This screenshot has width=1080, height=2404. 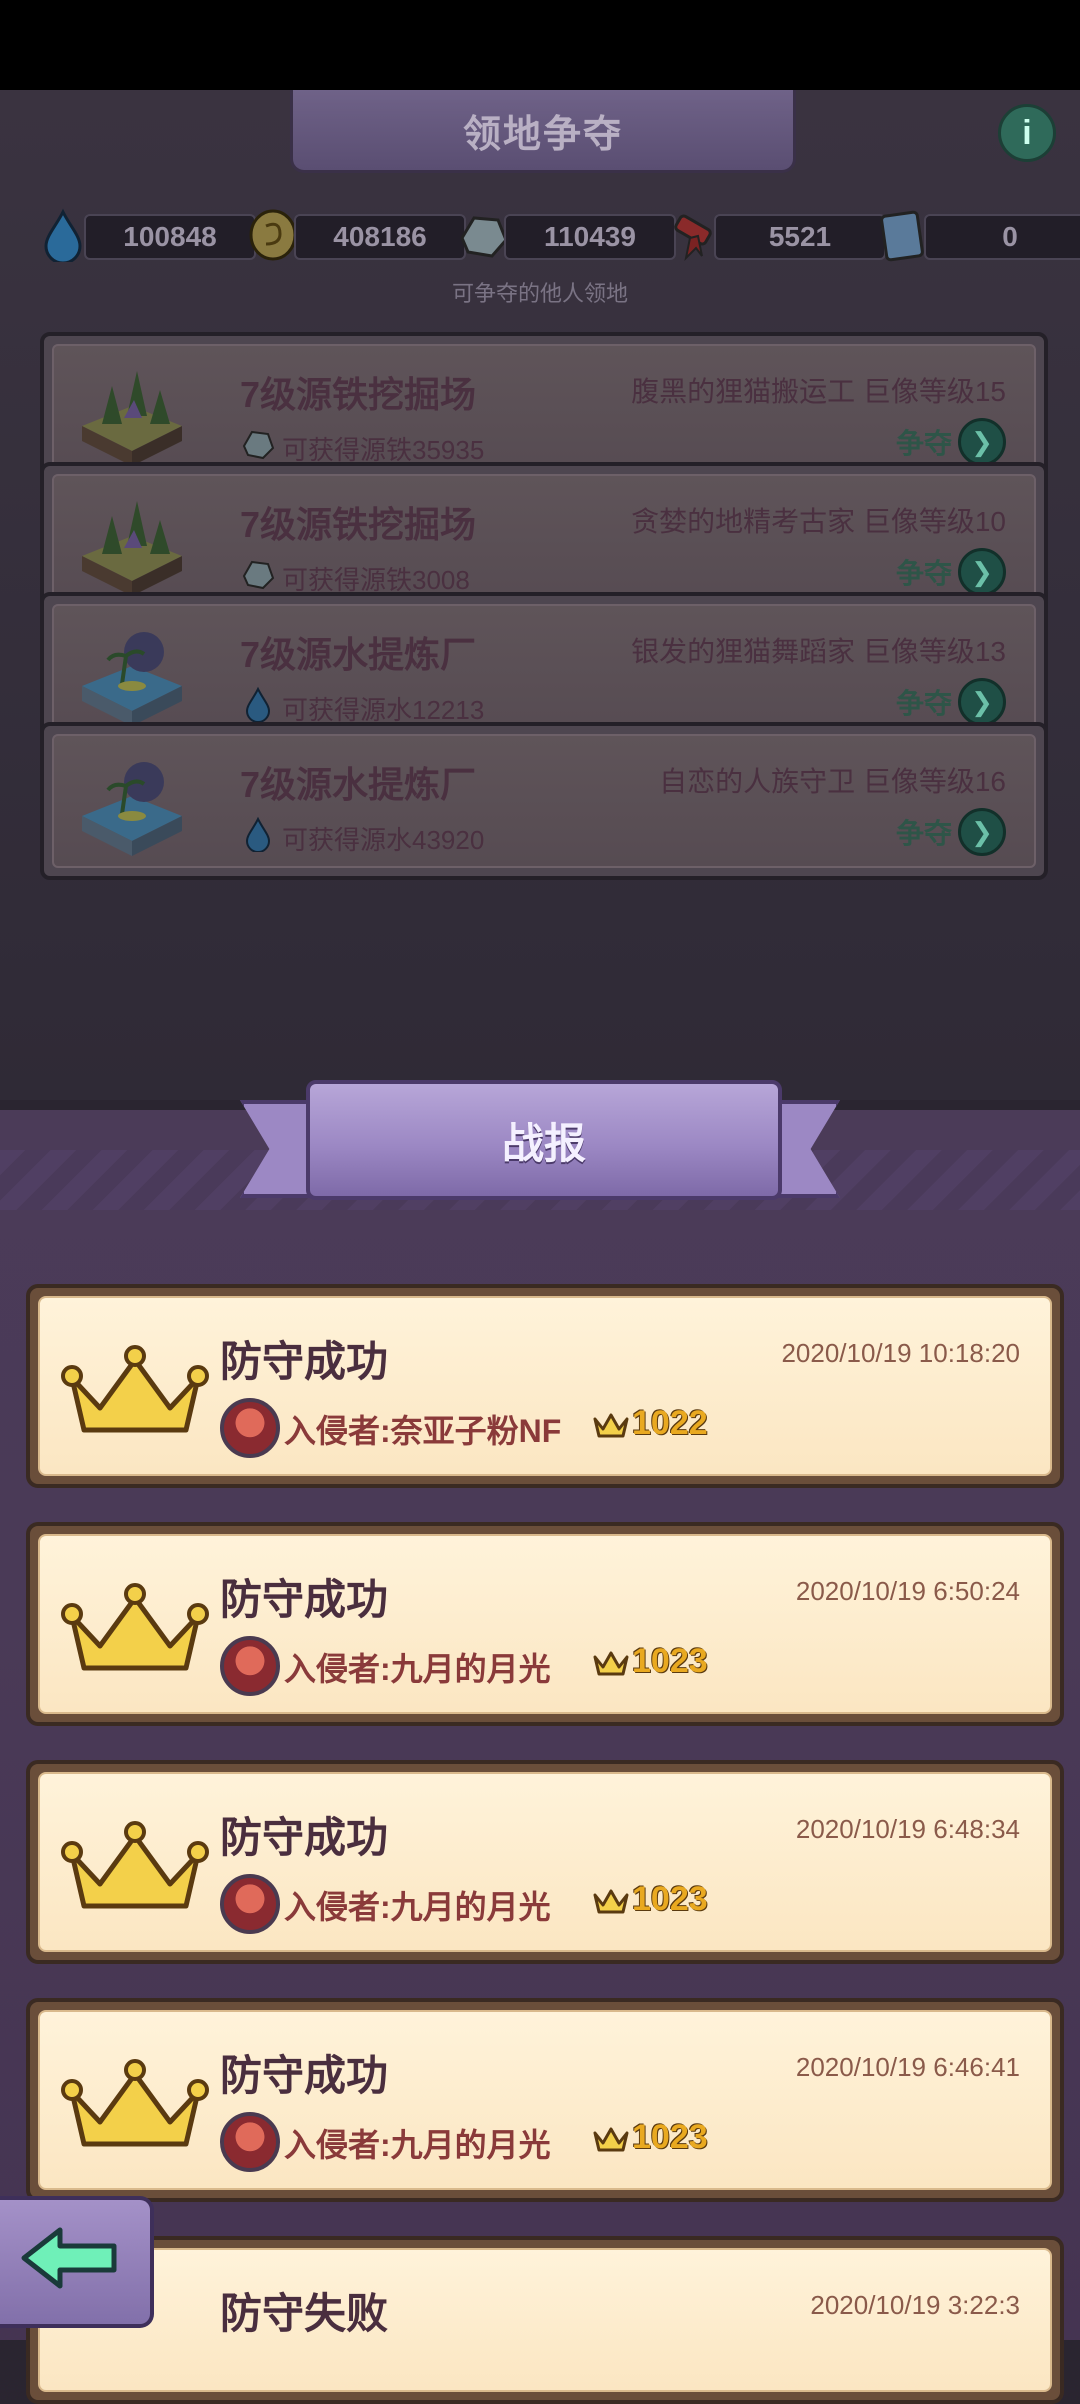 I want to click on report-item: 防守成功 2020/10/19 6:48:34 入侵者:九月的月光 1023, so click(x=545, y=1862).